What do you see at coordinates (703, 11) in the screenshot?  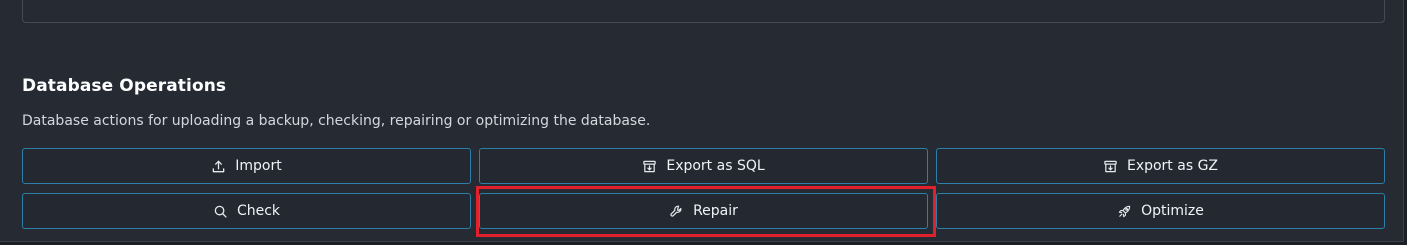 I see `previous-section-card` at bounding box center [703, 11].